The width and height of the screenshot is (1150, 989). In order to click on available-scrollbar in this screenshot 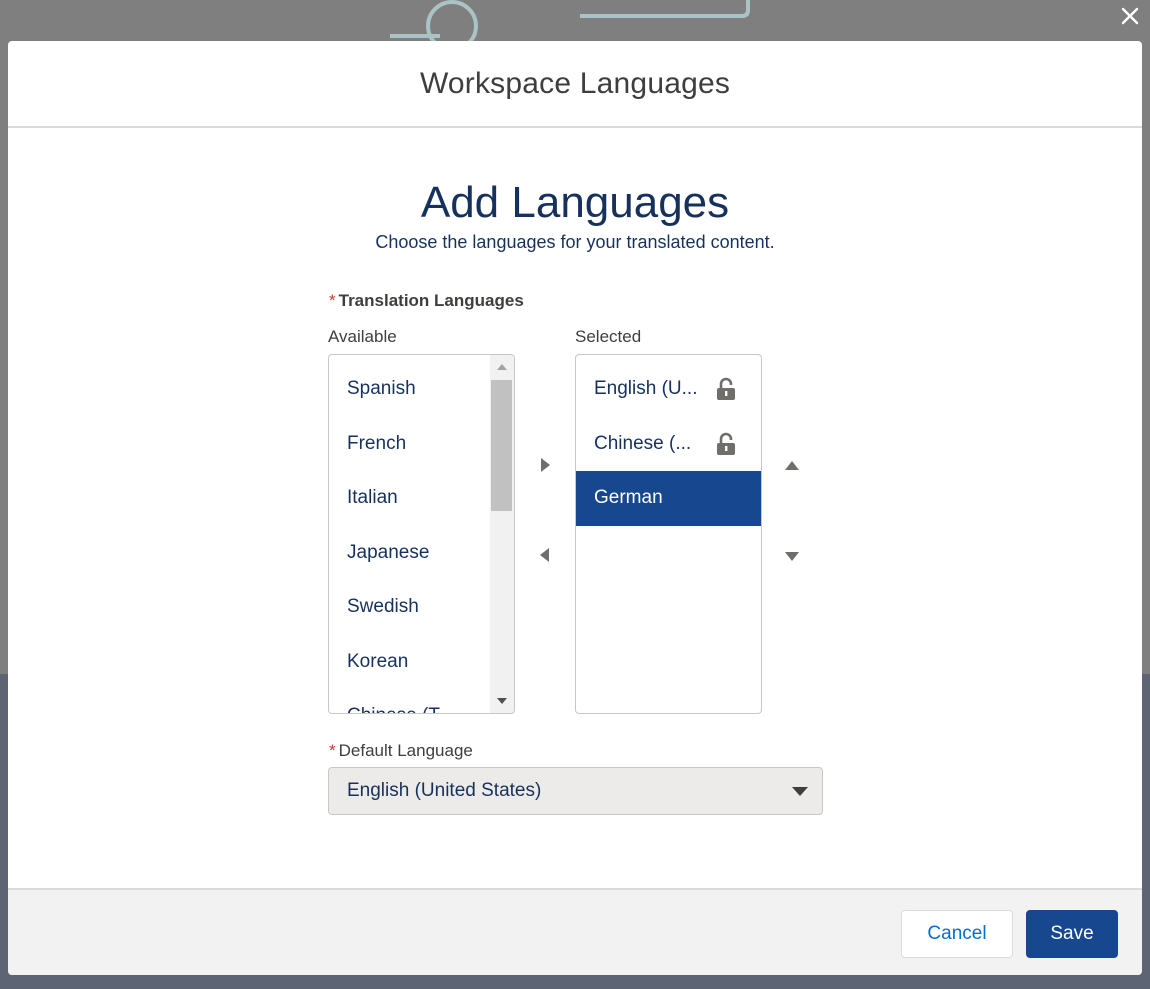, I will do `click(502, 534)`.